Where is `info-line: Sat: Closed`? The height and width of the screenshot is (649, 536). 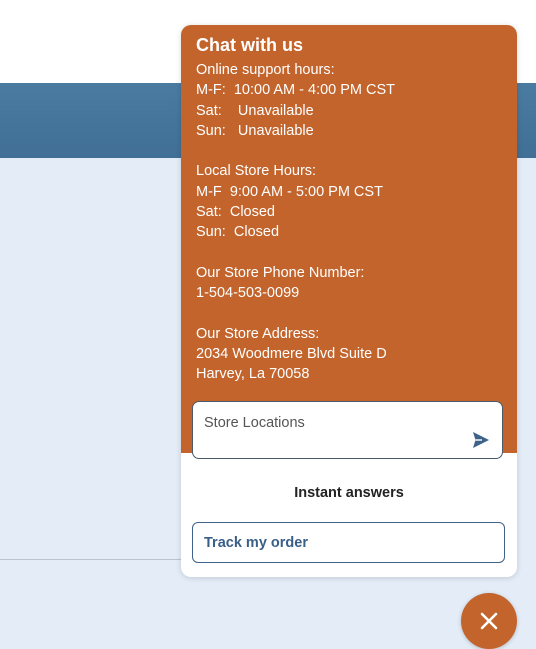
info-line: Sat: Closed is located at coordinates (235, 212).